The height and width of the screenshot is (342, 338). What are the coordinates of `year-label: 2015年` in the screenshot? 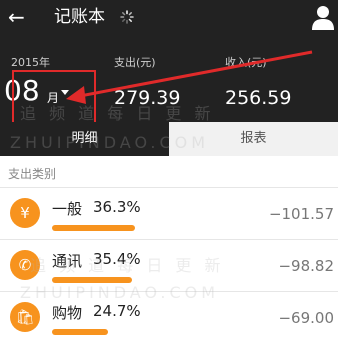 It's located at (30, 62).